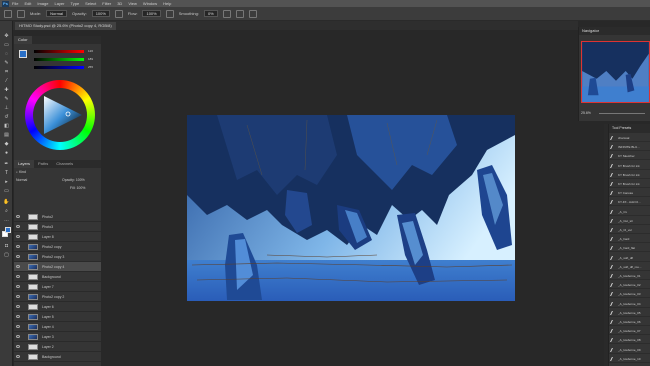 This screenshot has height=366, width=650. What do you see at coordinates (629, 128) in the screenshot?
I see `tool-presets-title: Tool Presets` at bounding box center [629, 128].